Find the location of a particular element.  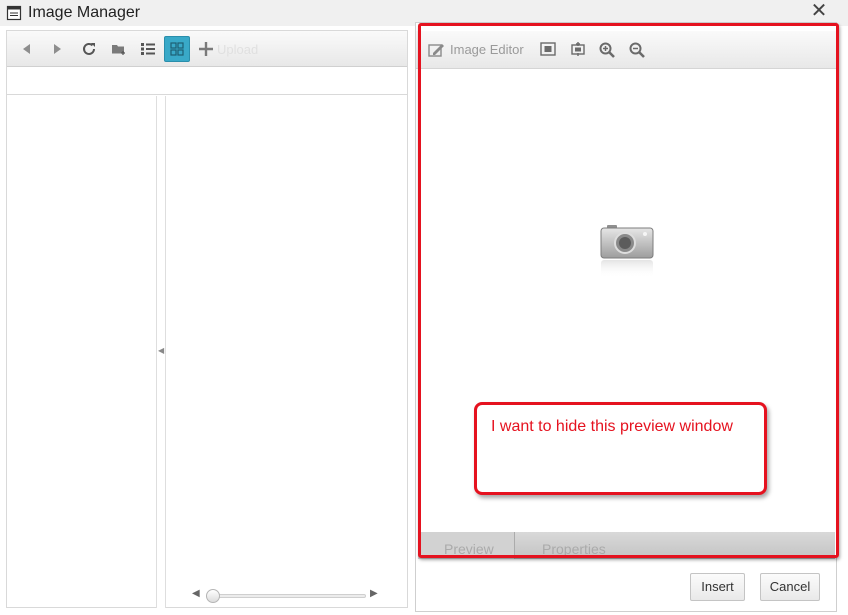

slider-thumb is located at coordinates (213, 596).